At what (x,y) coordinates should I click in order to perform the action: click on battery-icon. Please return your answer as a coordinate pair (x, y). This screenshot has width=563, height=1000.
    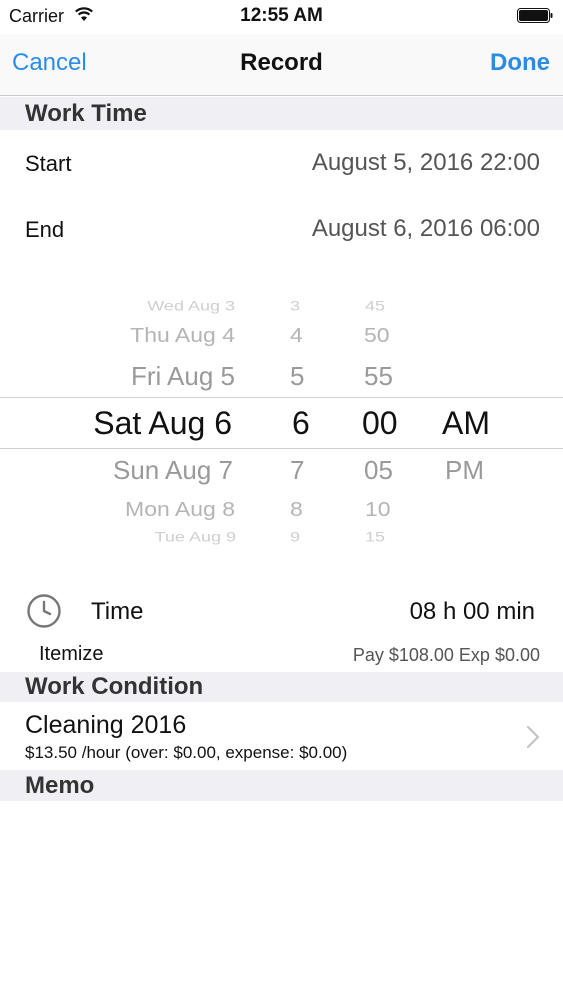
    Looking at the image, I should click on (535, 15).